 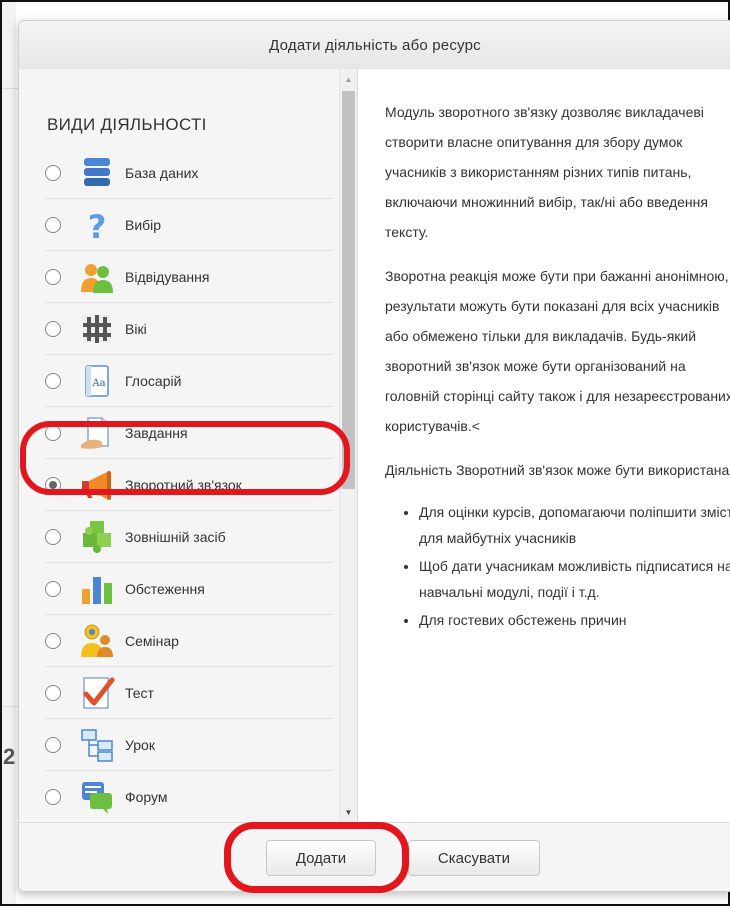 What do you see at coordinates (99, 692) in the screenshot?
I see `quiz-checkmark-icon` at bounding box center [99, 692].